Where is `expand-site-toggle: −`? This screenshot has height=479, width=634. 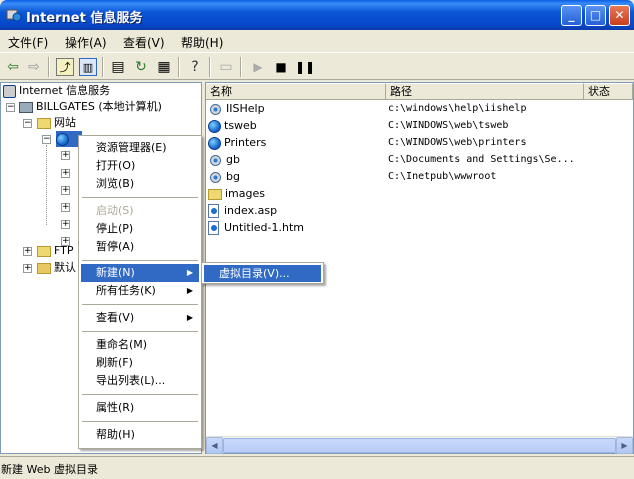 expand-site-toggle: − is located at coordinates (46, 139).